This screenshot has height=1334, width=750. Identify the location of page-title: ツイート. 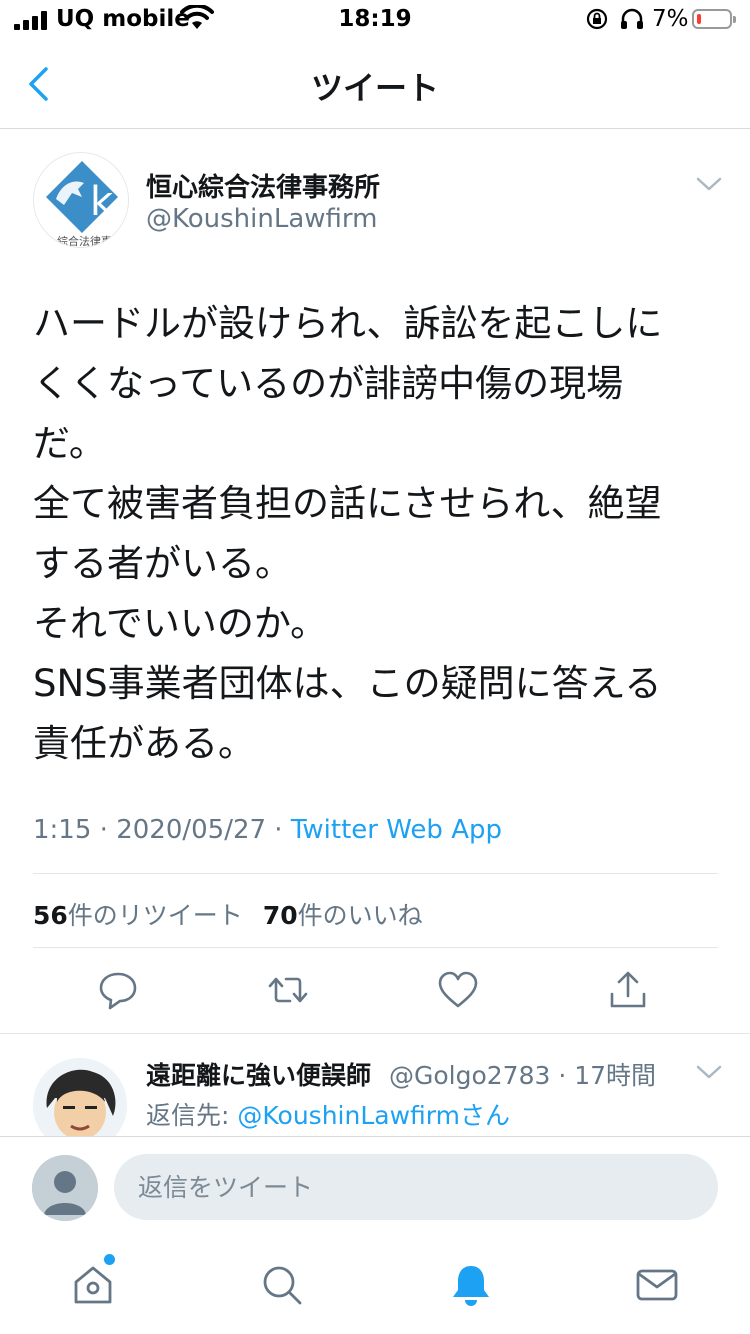
(374, 88).